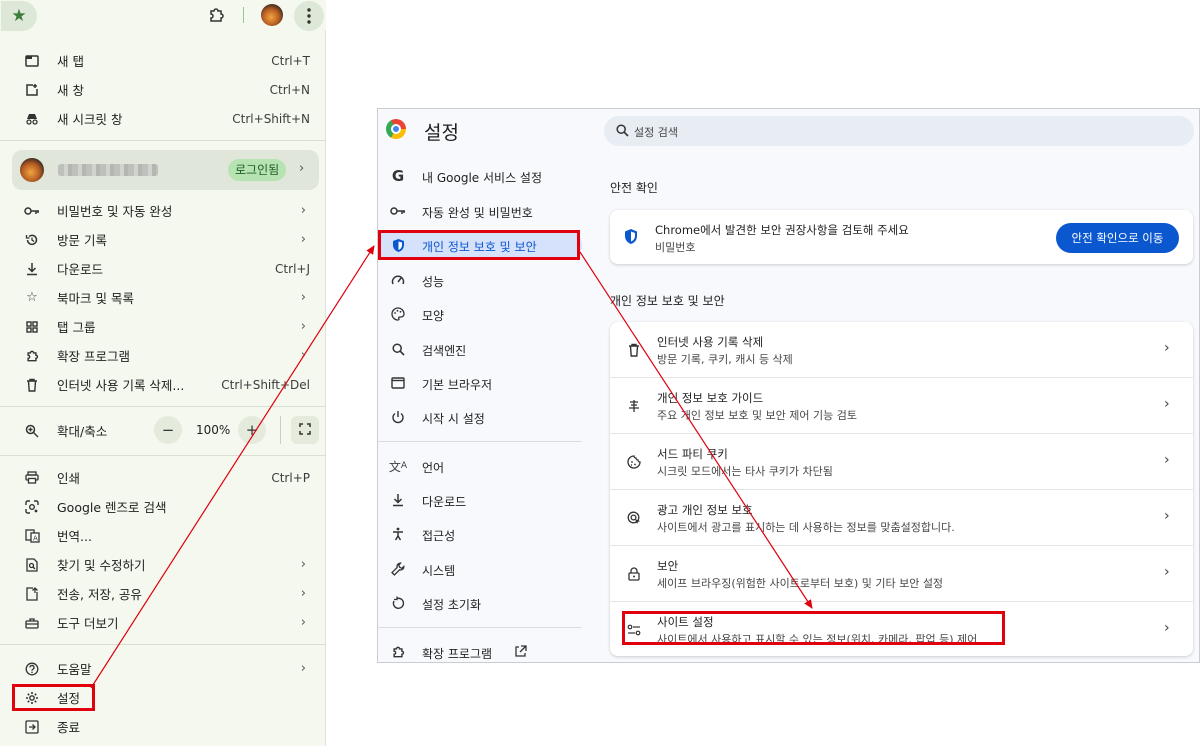 The width and height of the screenshot is (1200, 746). I want to click on go-to-safety-check-button: 안전 확인으로 이동, so click(1117, 238).